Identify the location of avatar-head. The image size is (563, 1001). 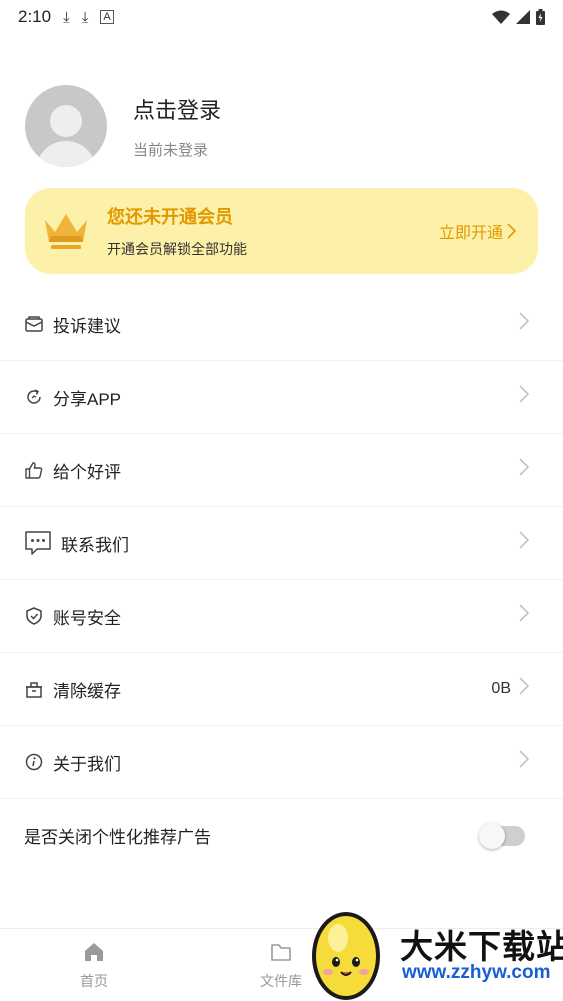
(66, 121).